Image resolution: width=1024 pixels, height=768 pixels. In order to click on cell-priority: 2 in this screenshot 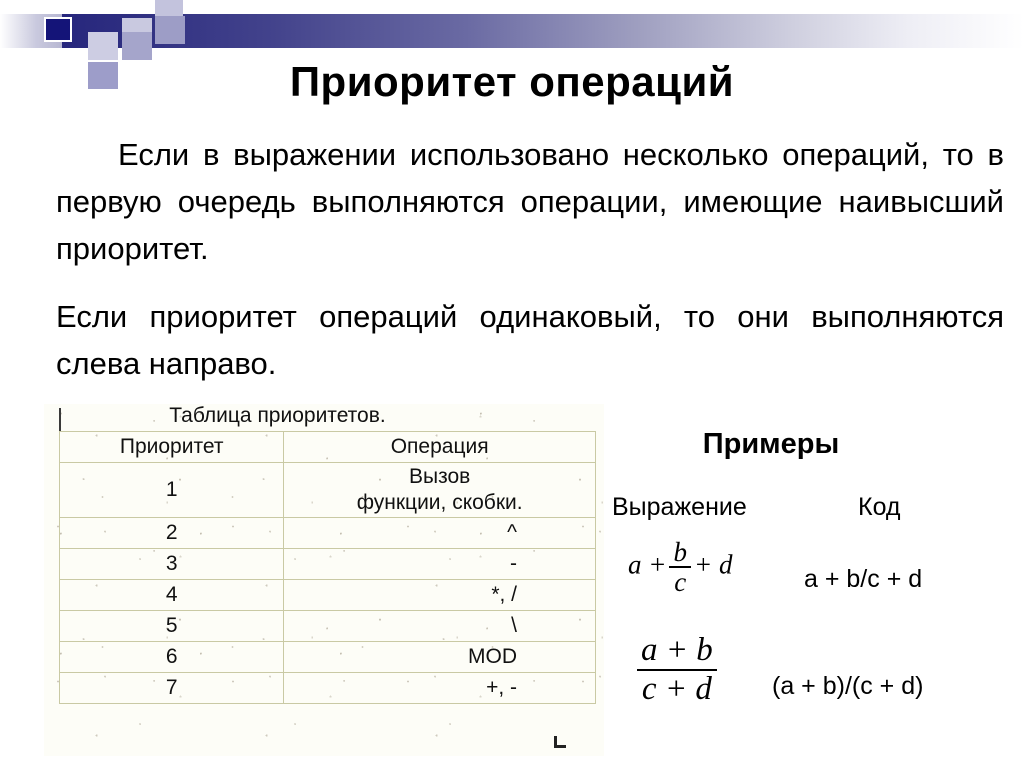, I will do `click(171, 533)`.